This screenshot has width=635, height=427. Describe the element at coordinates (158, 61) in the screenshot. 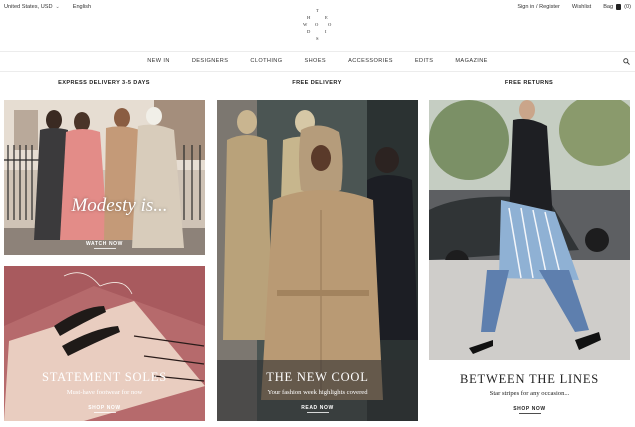

I see `nav-item-new-in: NEW IN` at that location.